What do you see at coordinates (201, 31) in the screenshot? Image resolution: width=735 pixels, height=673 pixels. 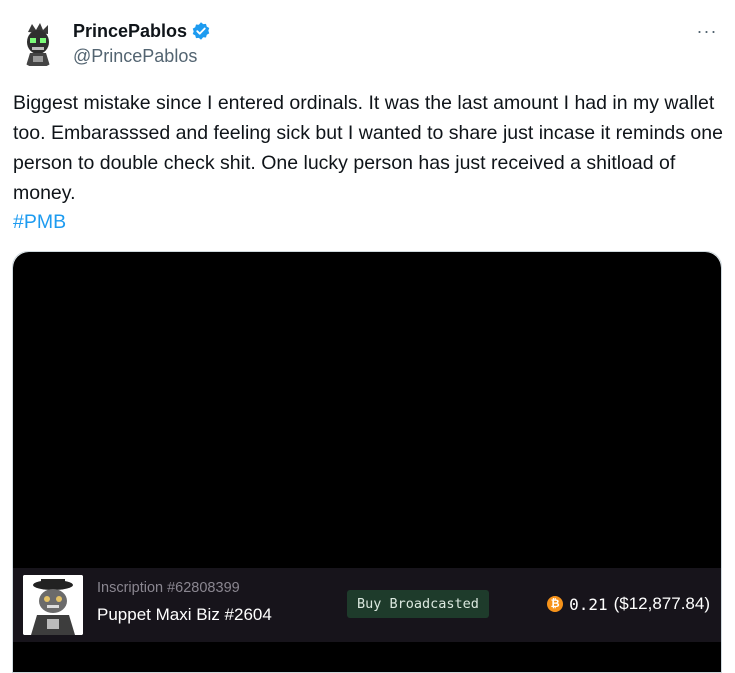 I see `verified-badge-icon` at bounding box center [201, 31].